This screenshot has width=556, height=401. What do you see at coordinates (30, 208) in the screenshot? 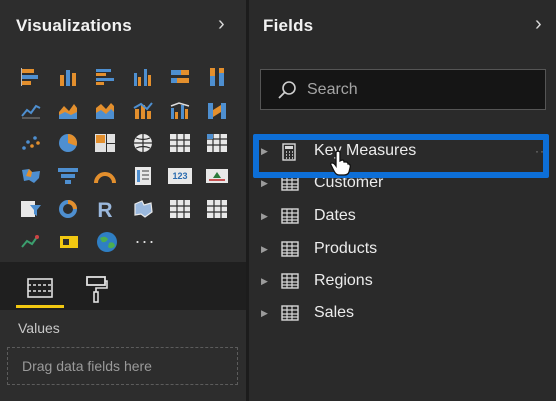
I see `slicer-icon` at bounding box center [30, 208].